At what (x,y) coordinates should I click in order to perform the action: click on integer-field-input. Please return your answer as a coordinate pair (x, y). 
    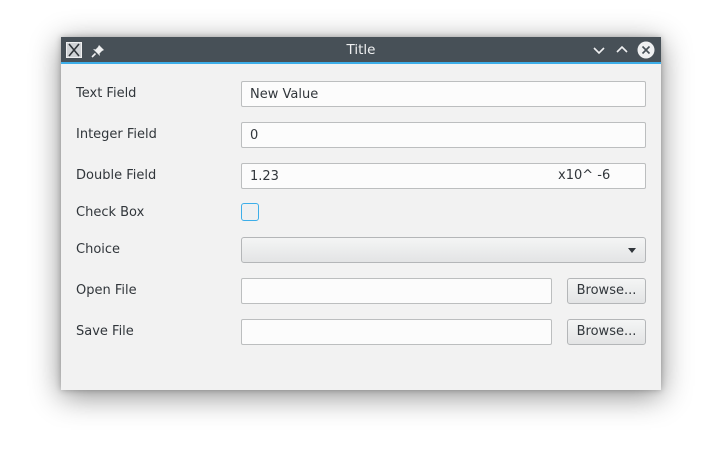
    Looking at the image, I should click on (443, 135).